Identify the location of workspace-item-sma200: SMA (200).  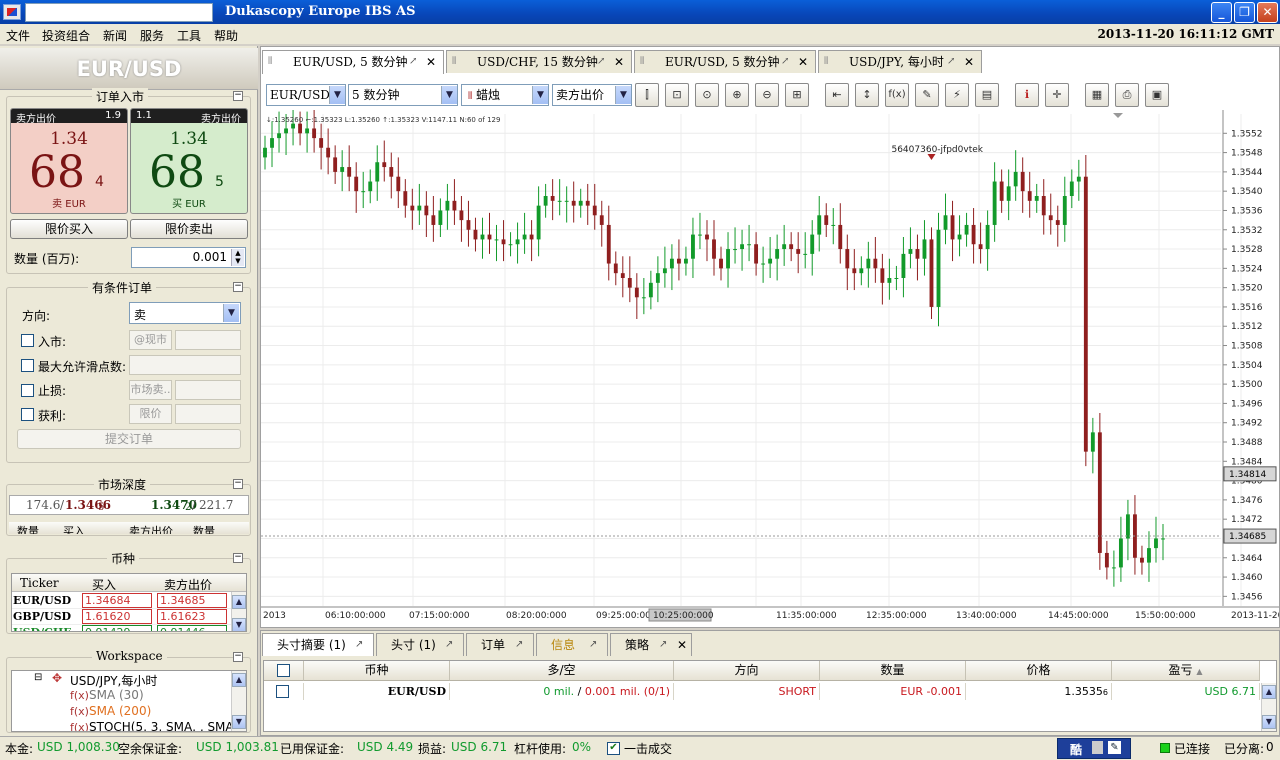
(120, 711).